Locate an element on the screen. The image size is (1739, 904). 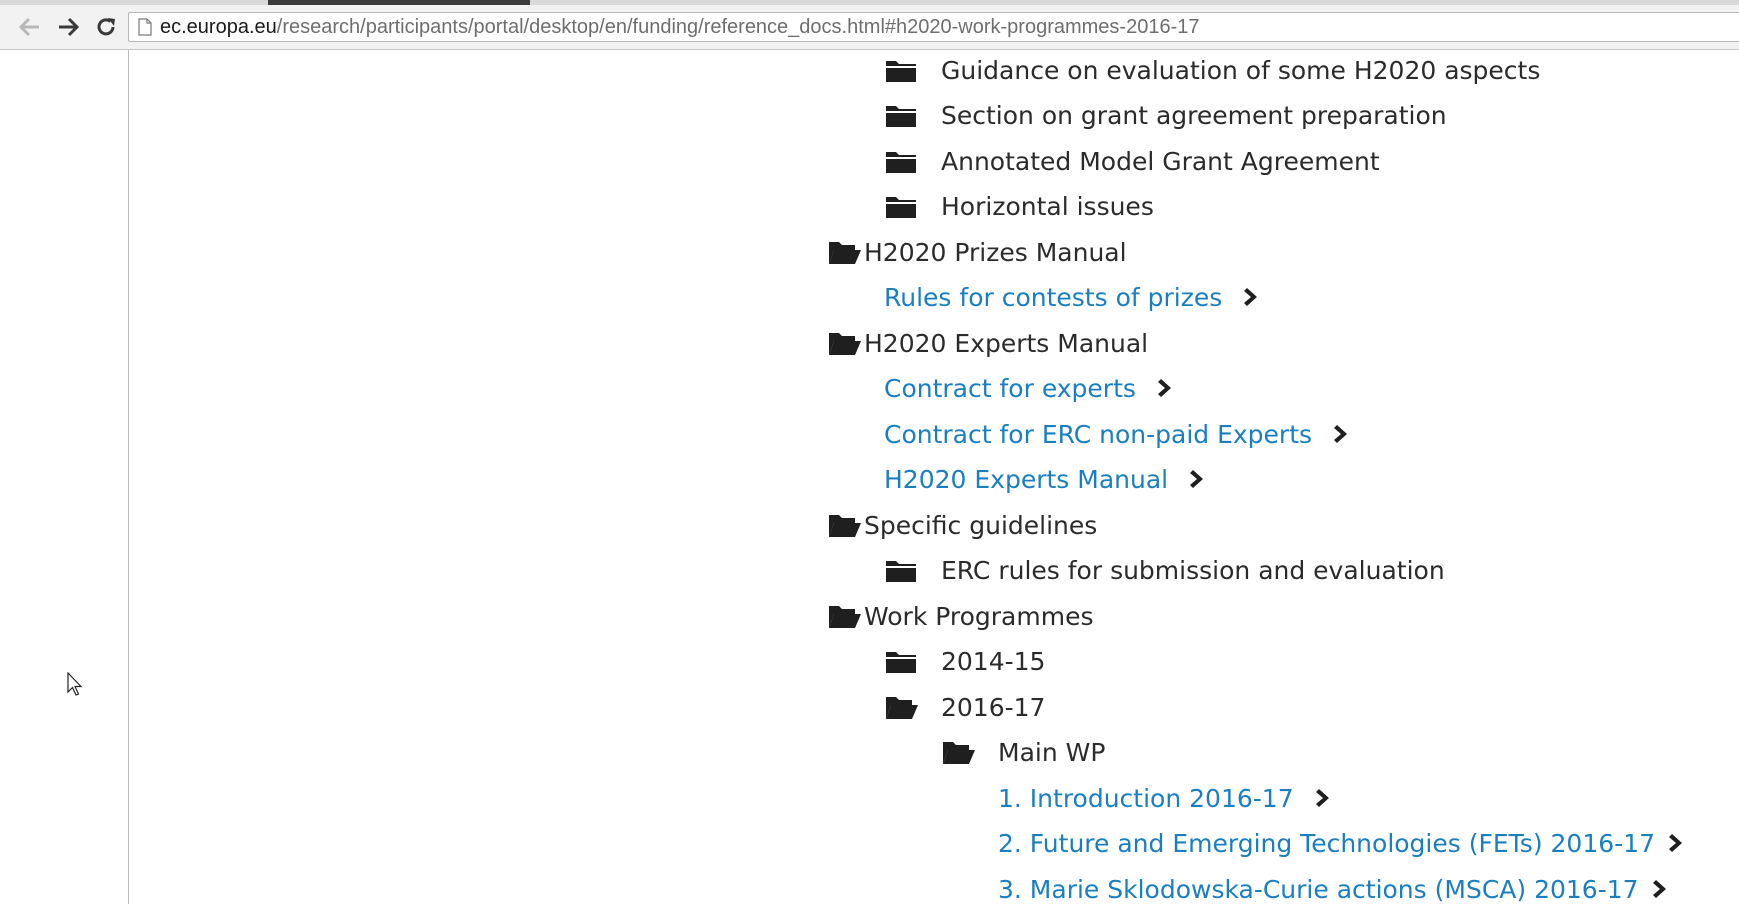
reload-button is located at coordinates (106, 27).